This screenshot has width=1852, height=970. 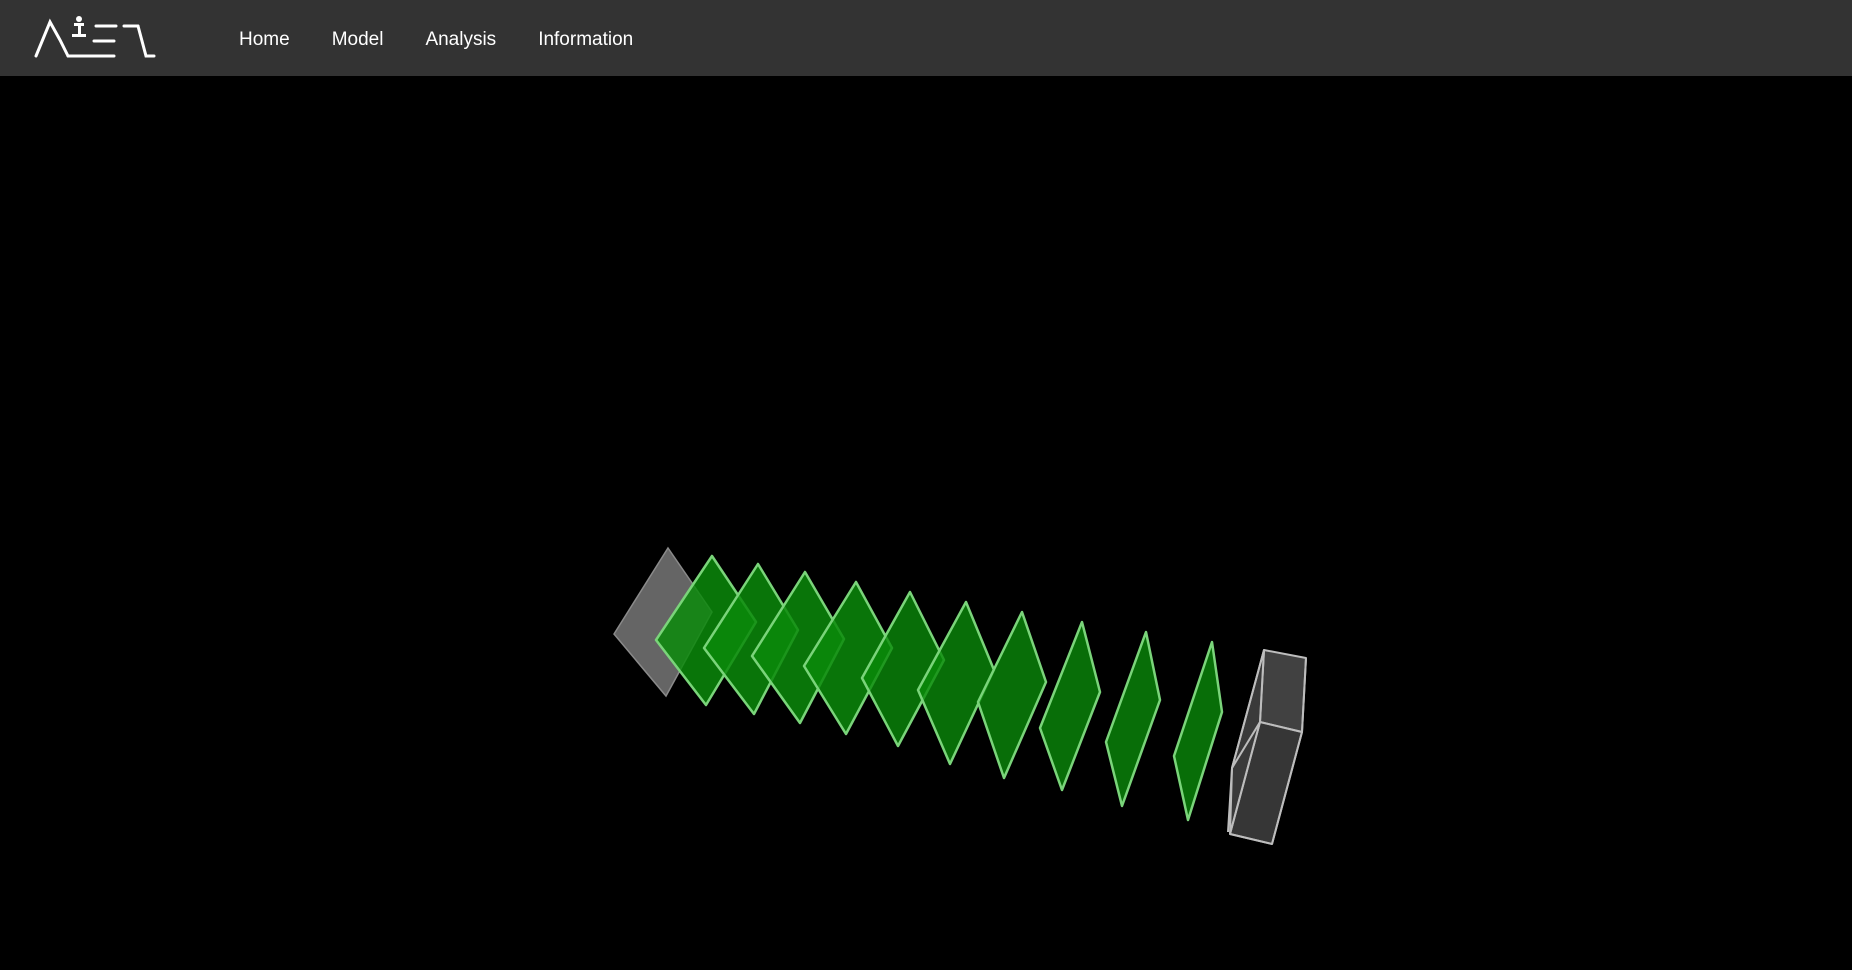 What do you see at coordinates (585, 38) in the screenshot?
I see `nav-information: Information` at bounding box center [585, 38].